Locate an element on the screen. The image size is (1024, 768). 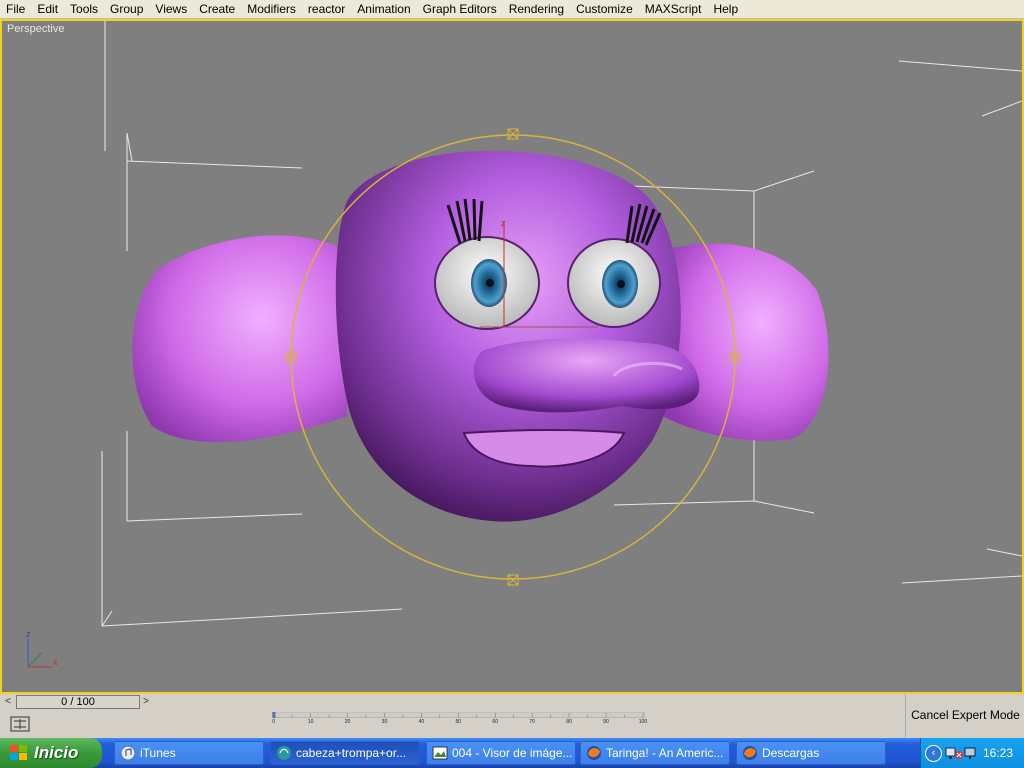
taskbar-item-descargas: Descargas is located at coordinates (811, 753).